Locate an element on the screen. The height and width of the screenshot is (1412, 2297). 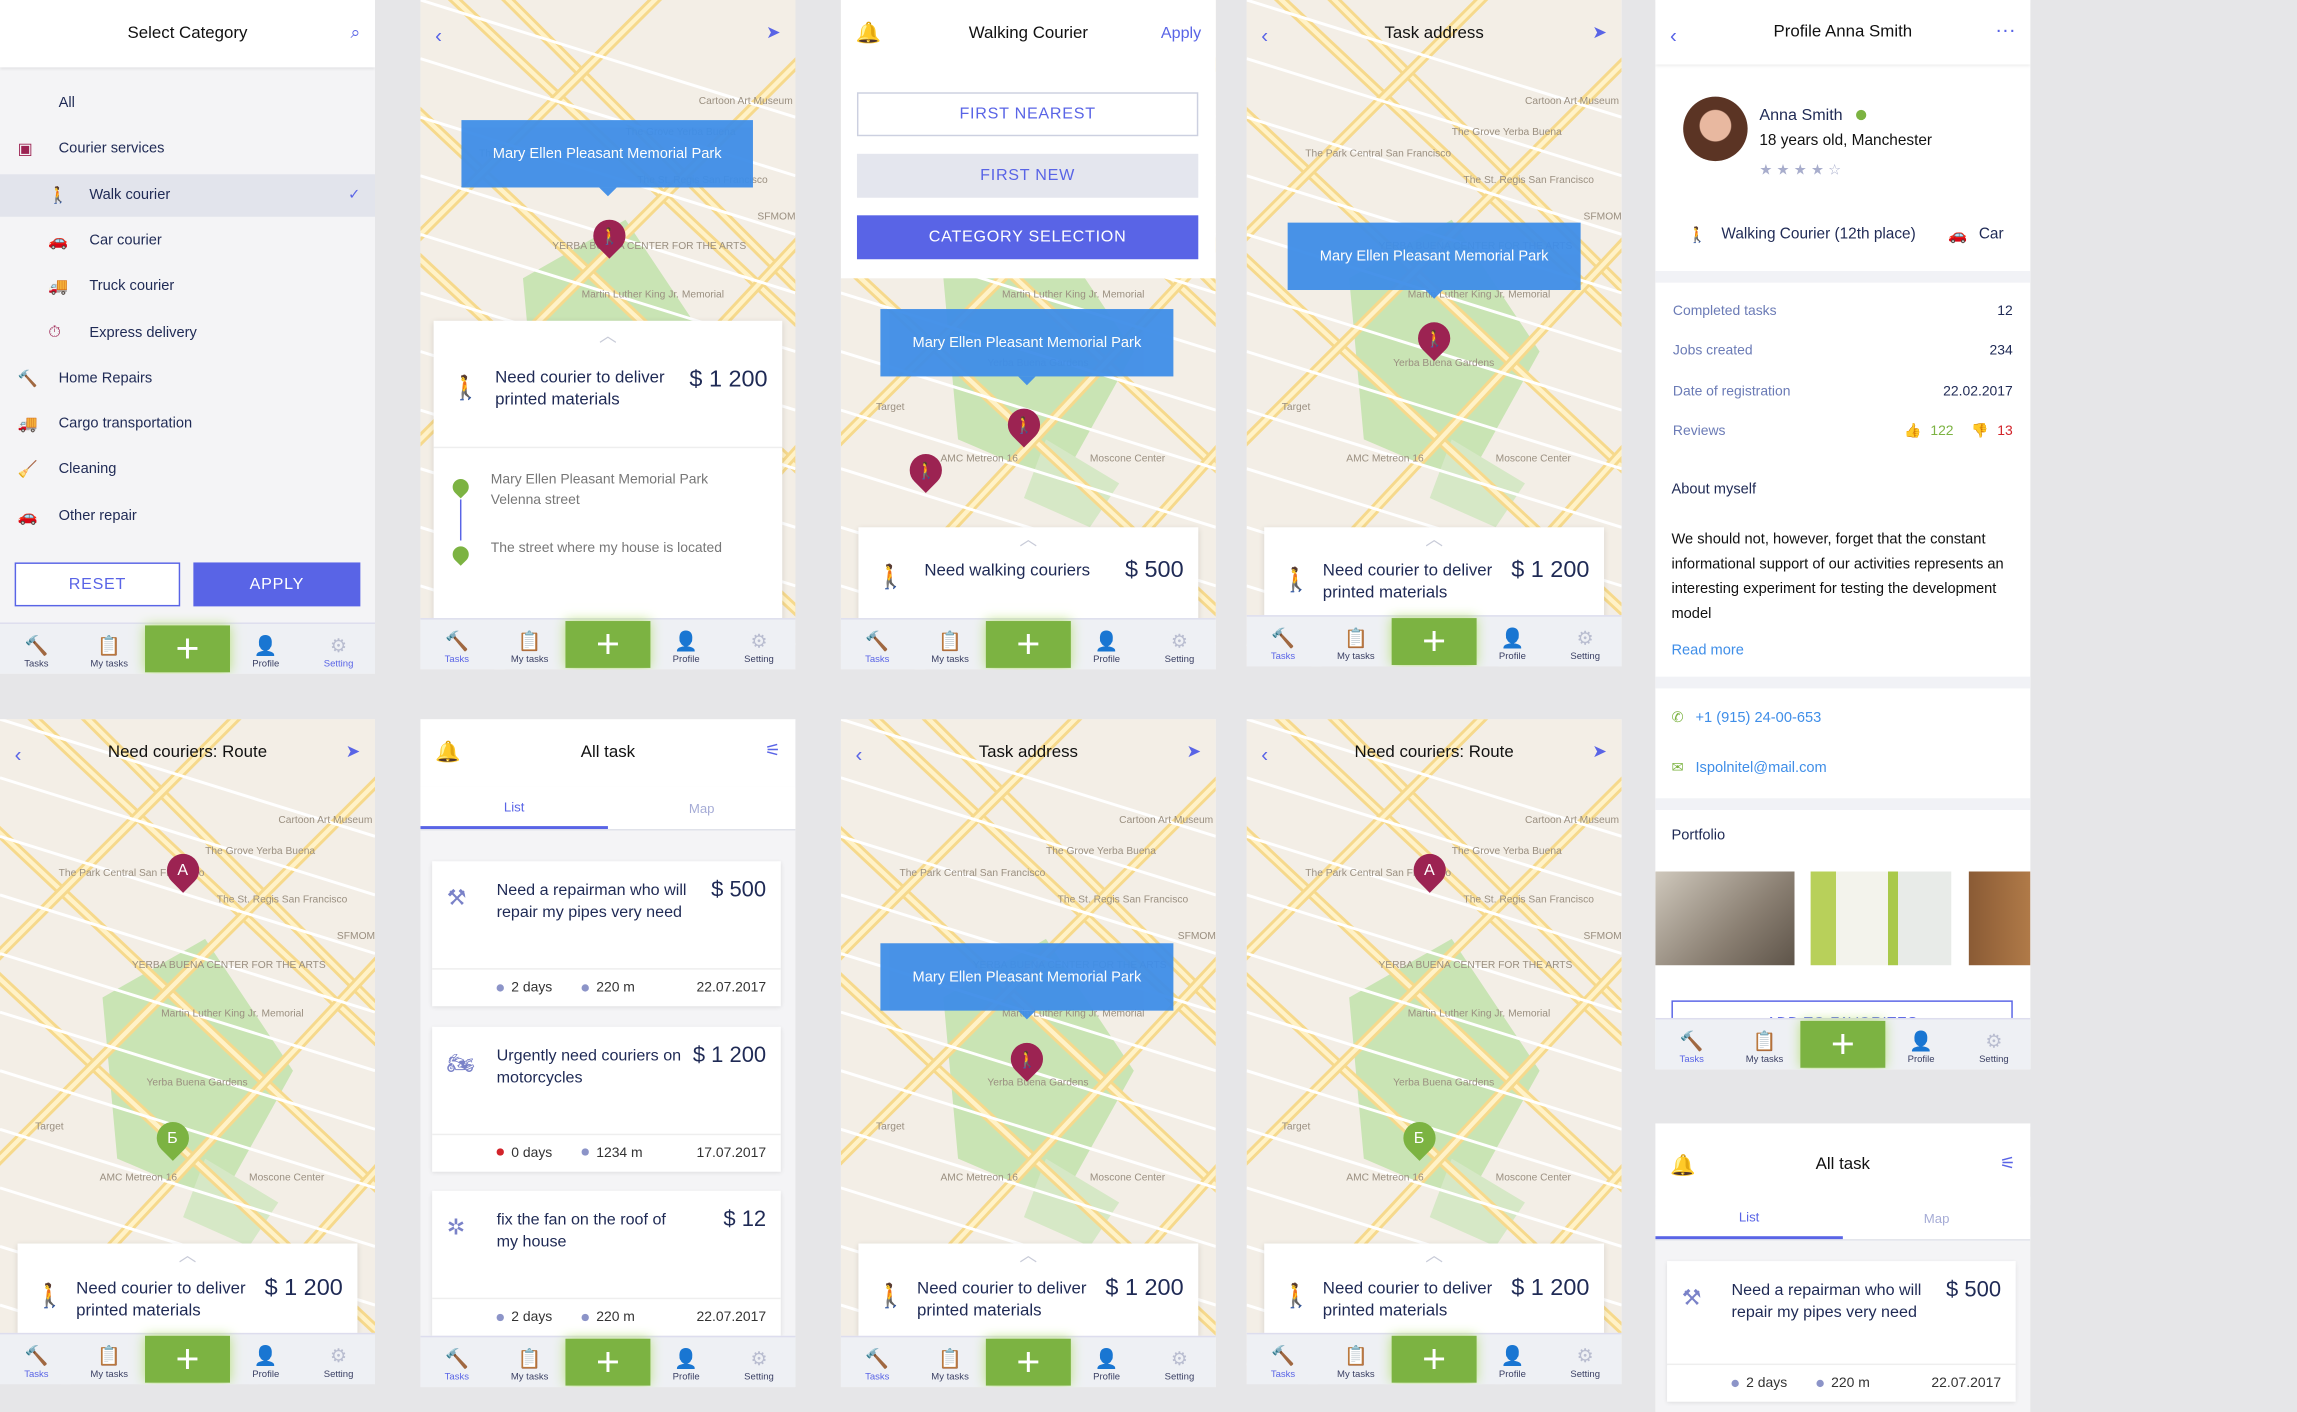
phone-link: +1 (915) 24-00-653 is located at coordinates (1758, 718).